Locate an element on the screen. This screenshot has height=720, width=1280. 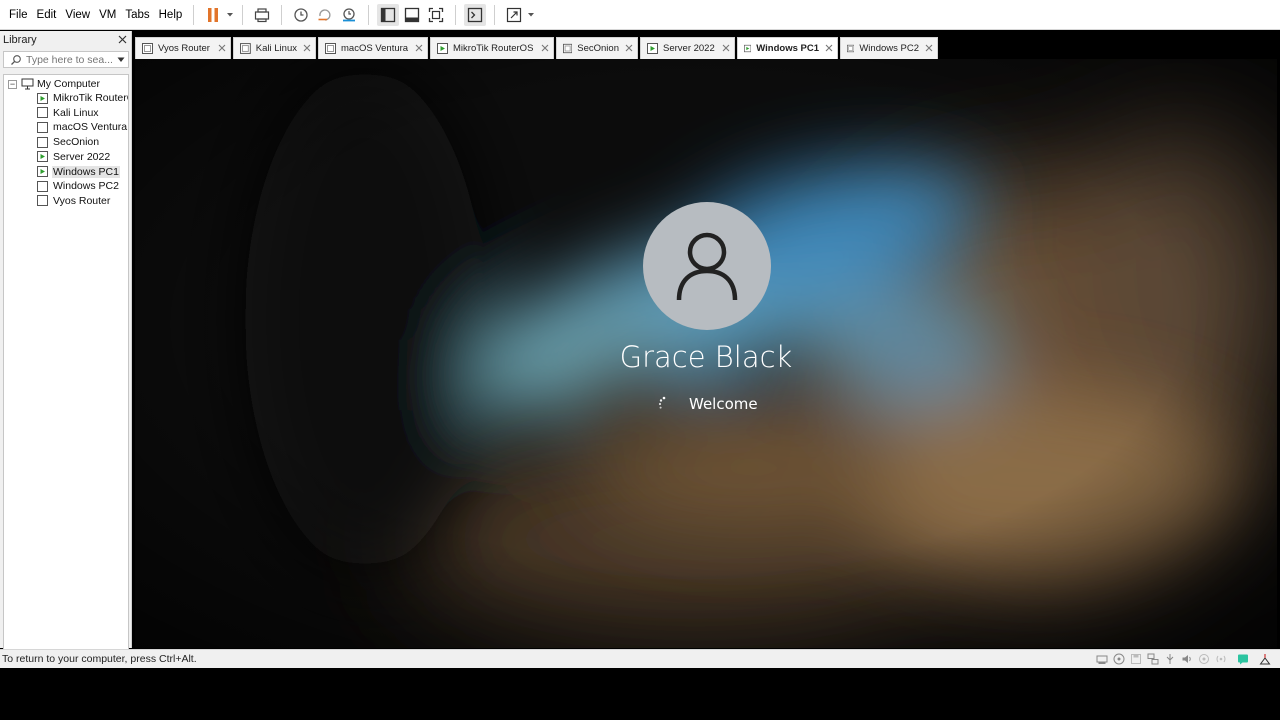
full-screen-button is located at coordinates (436, 15).